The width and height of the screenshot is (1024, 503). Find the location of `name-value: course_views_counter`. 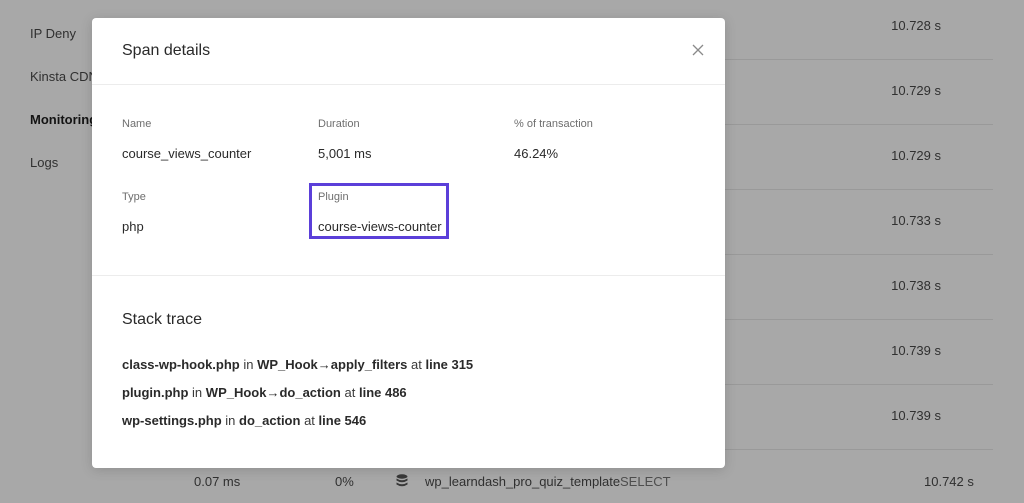

name-value: course_views_counter is located at coordinates (187, 153).